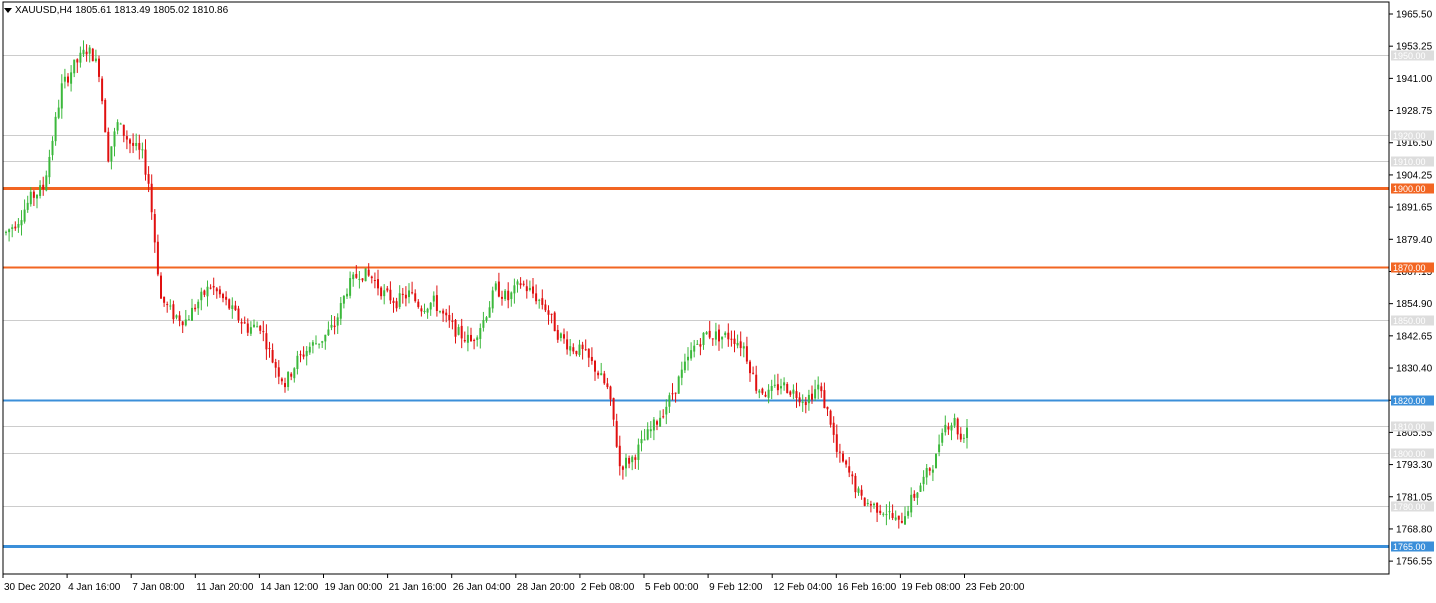  What do you see at coordinates (8, 10) in the screenshot?
I see `dropdown-triangle-icon` at bounding box center [8, 10].